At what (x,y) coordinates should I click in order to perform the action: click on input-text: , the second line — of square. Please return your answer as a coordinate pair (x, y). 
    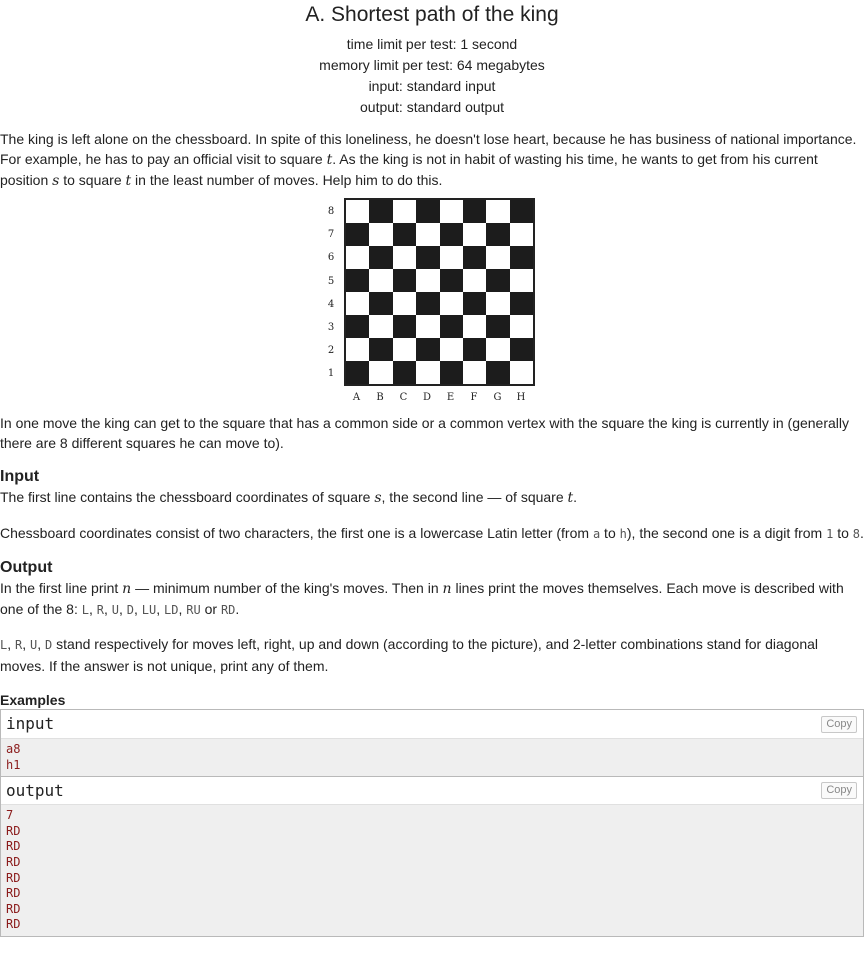
    Looking at the image, I should click on (474, 497).